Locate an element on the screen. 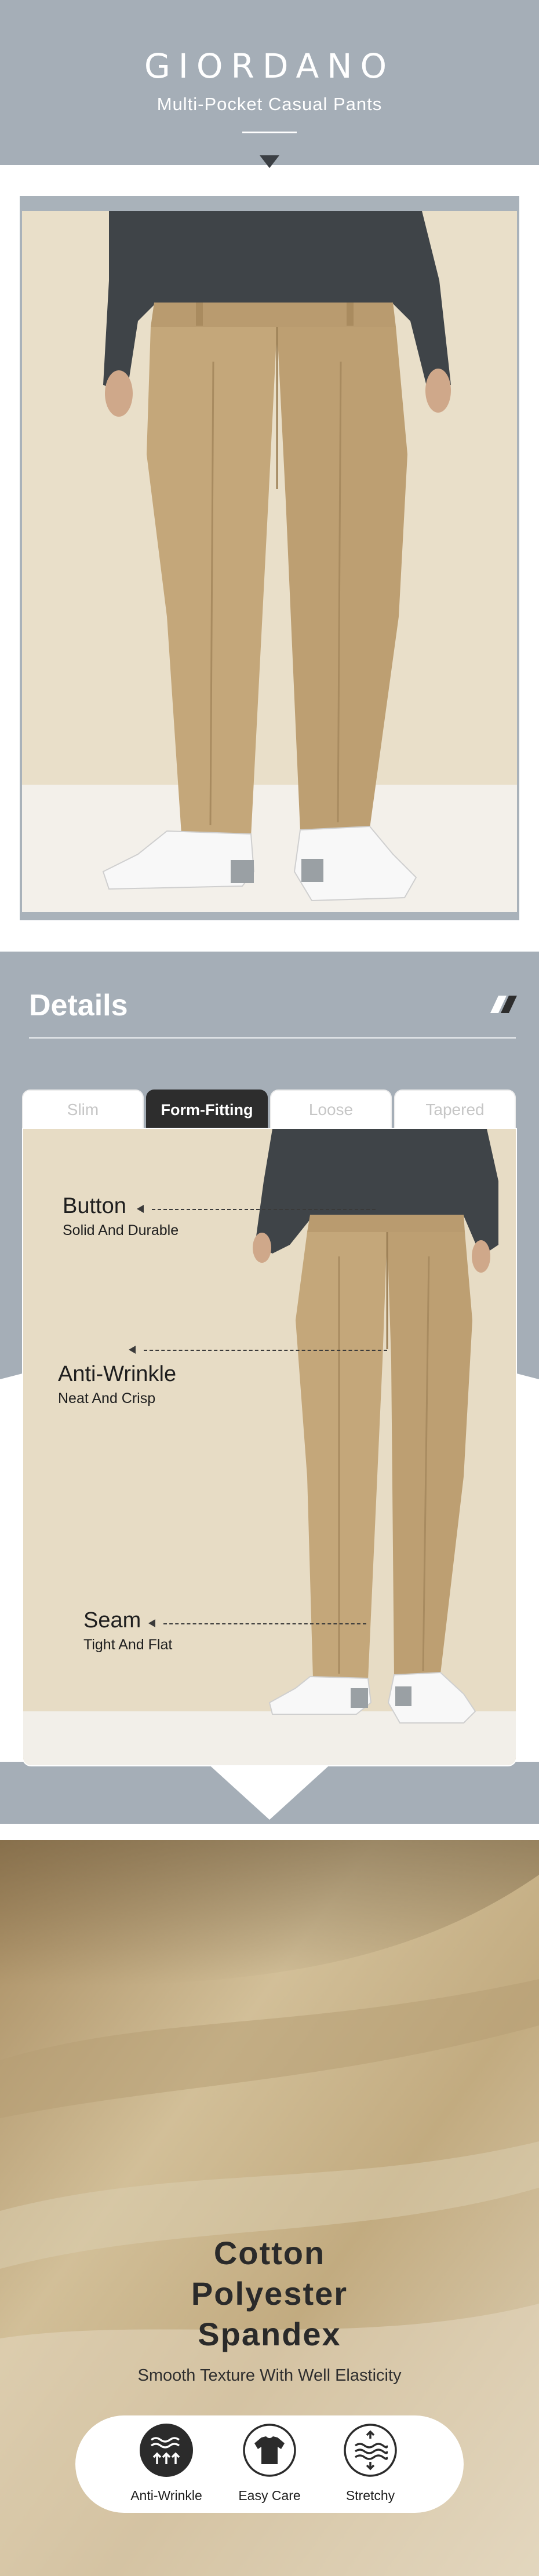 The image size is (539, 2576). anti-wrinkle-icon is located at coordinates (167, 2450).